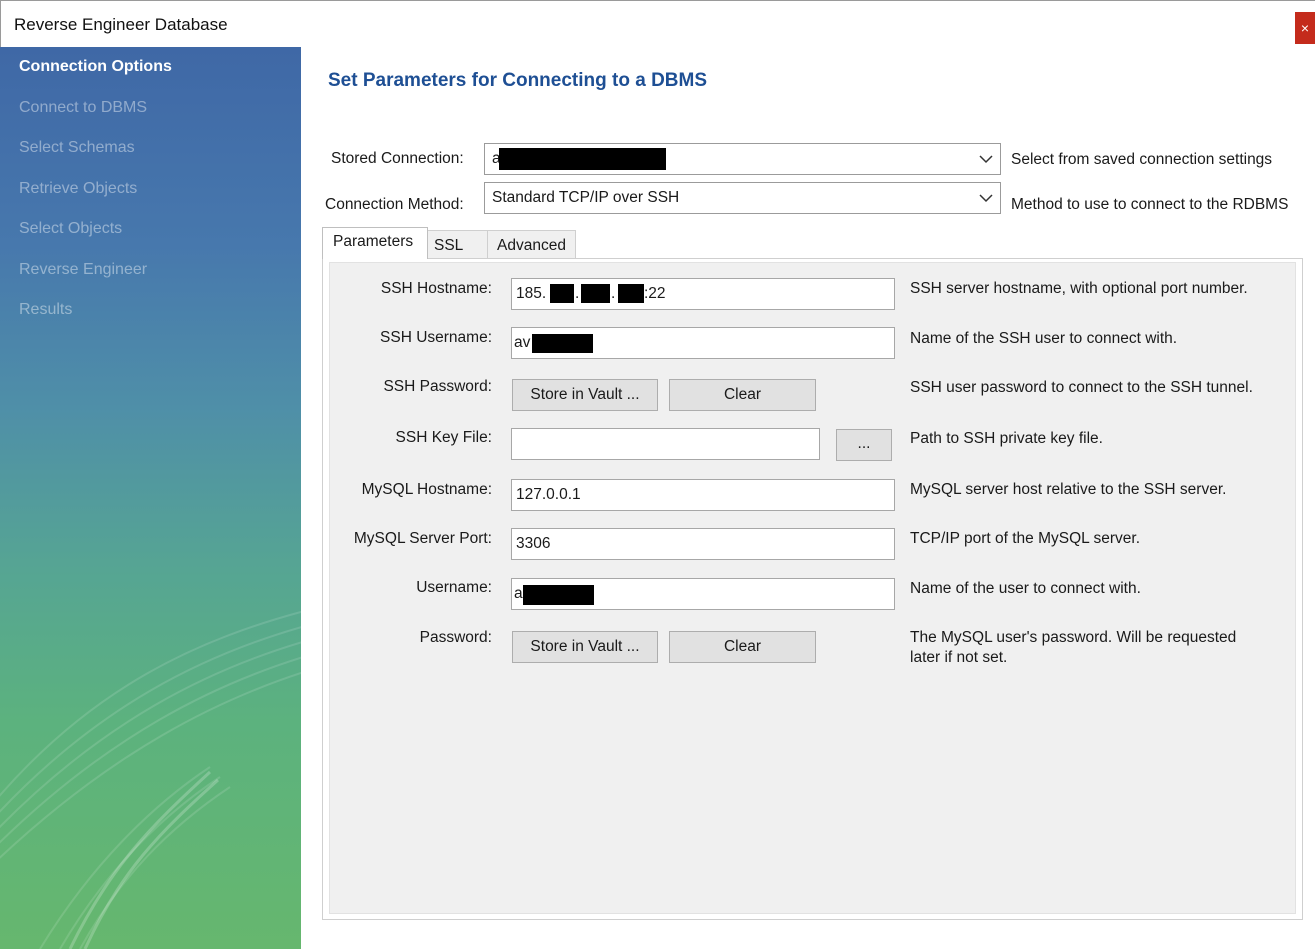 This screenshot has height=949, width=1315. Describe the element at coordinates (46, 309) in the screenshot. I see `step-results: Results` at that location.